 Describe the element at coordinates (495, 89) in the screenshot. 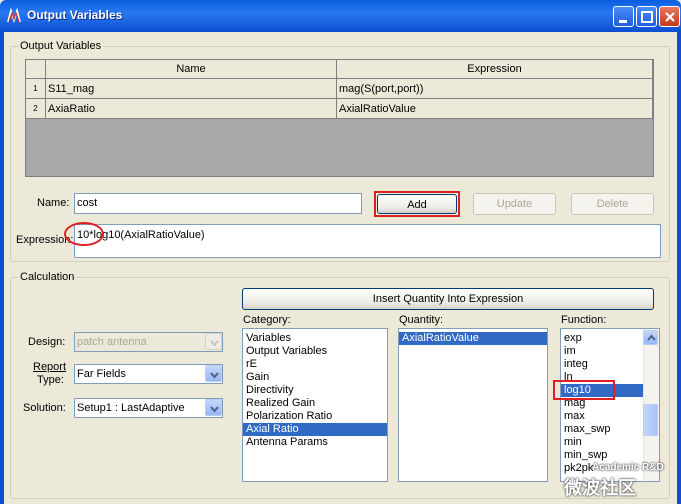

I see `table-cell-expression: mag(S(port,port))` at that location.